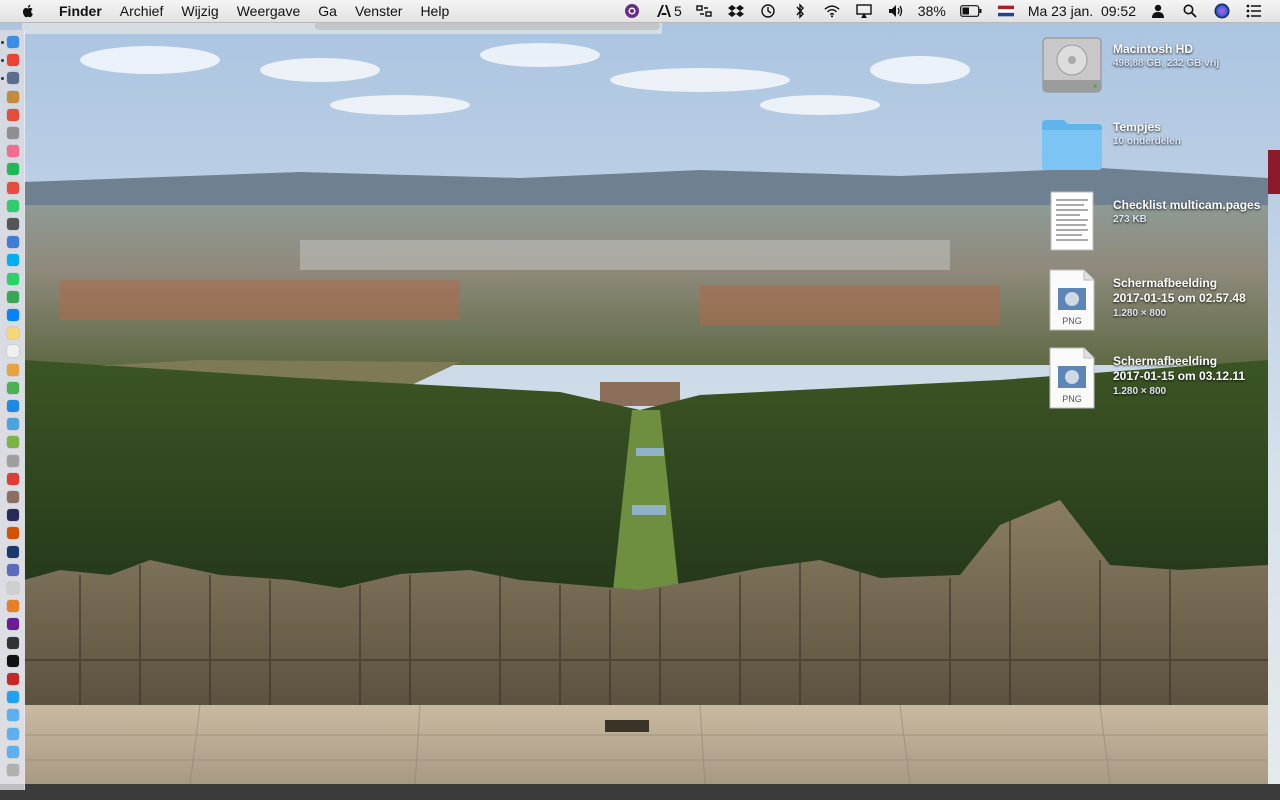 The height and width of the screenshot is (800, 1280). I want to click on menu-weergave: Weergave, so click(269, 11).